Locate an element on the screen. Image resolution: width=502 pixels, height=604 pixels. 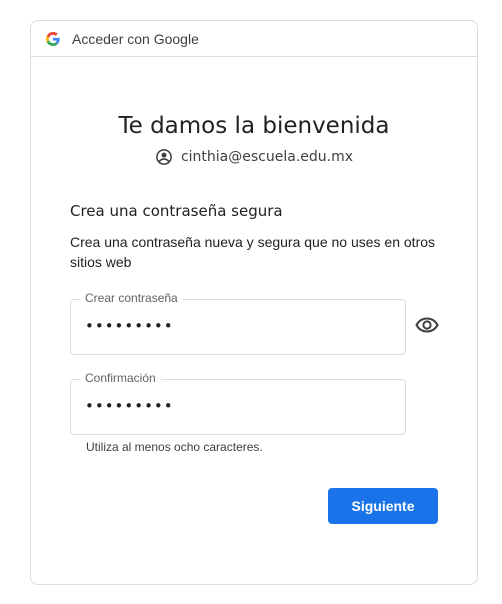
welcome-title: Te damos la bienvenida is located at coordinates (254, 126).